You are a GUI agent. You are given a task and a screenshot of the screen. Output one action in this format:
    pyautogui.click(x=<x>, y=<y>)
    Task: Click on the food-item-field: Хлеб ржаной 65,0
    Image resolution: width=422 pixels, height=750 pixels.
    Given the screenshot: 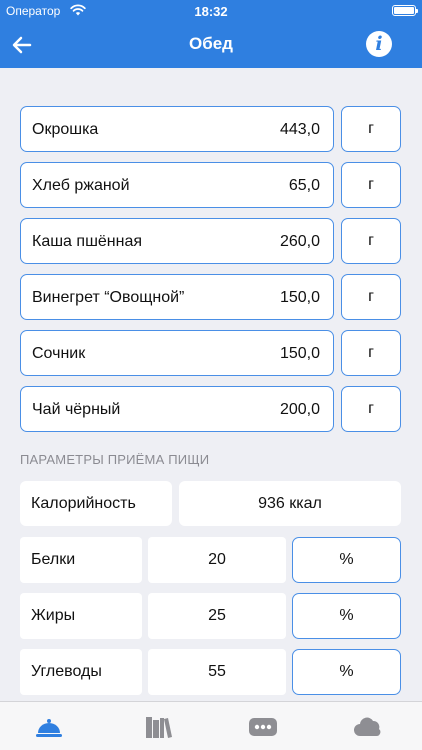 What is the action you would take?
    pyautogui.click(x=177, y=185)
    